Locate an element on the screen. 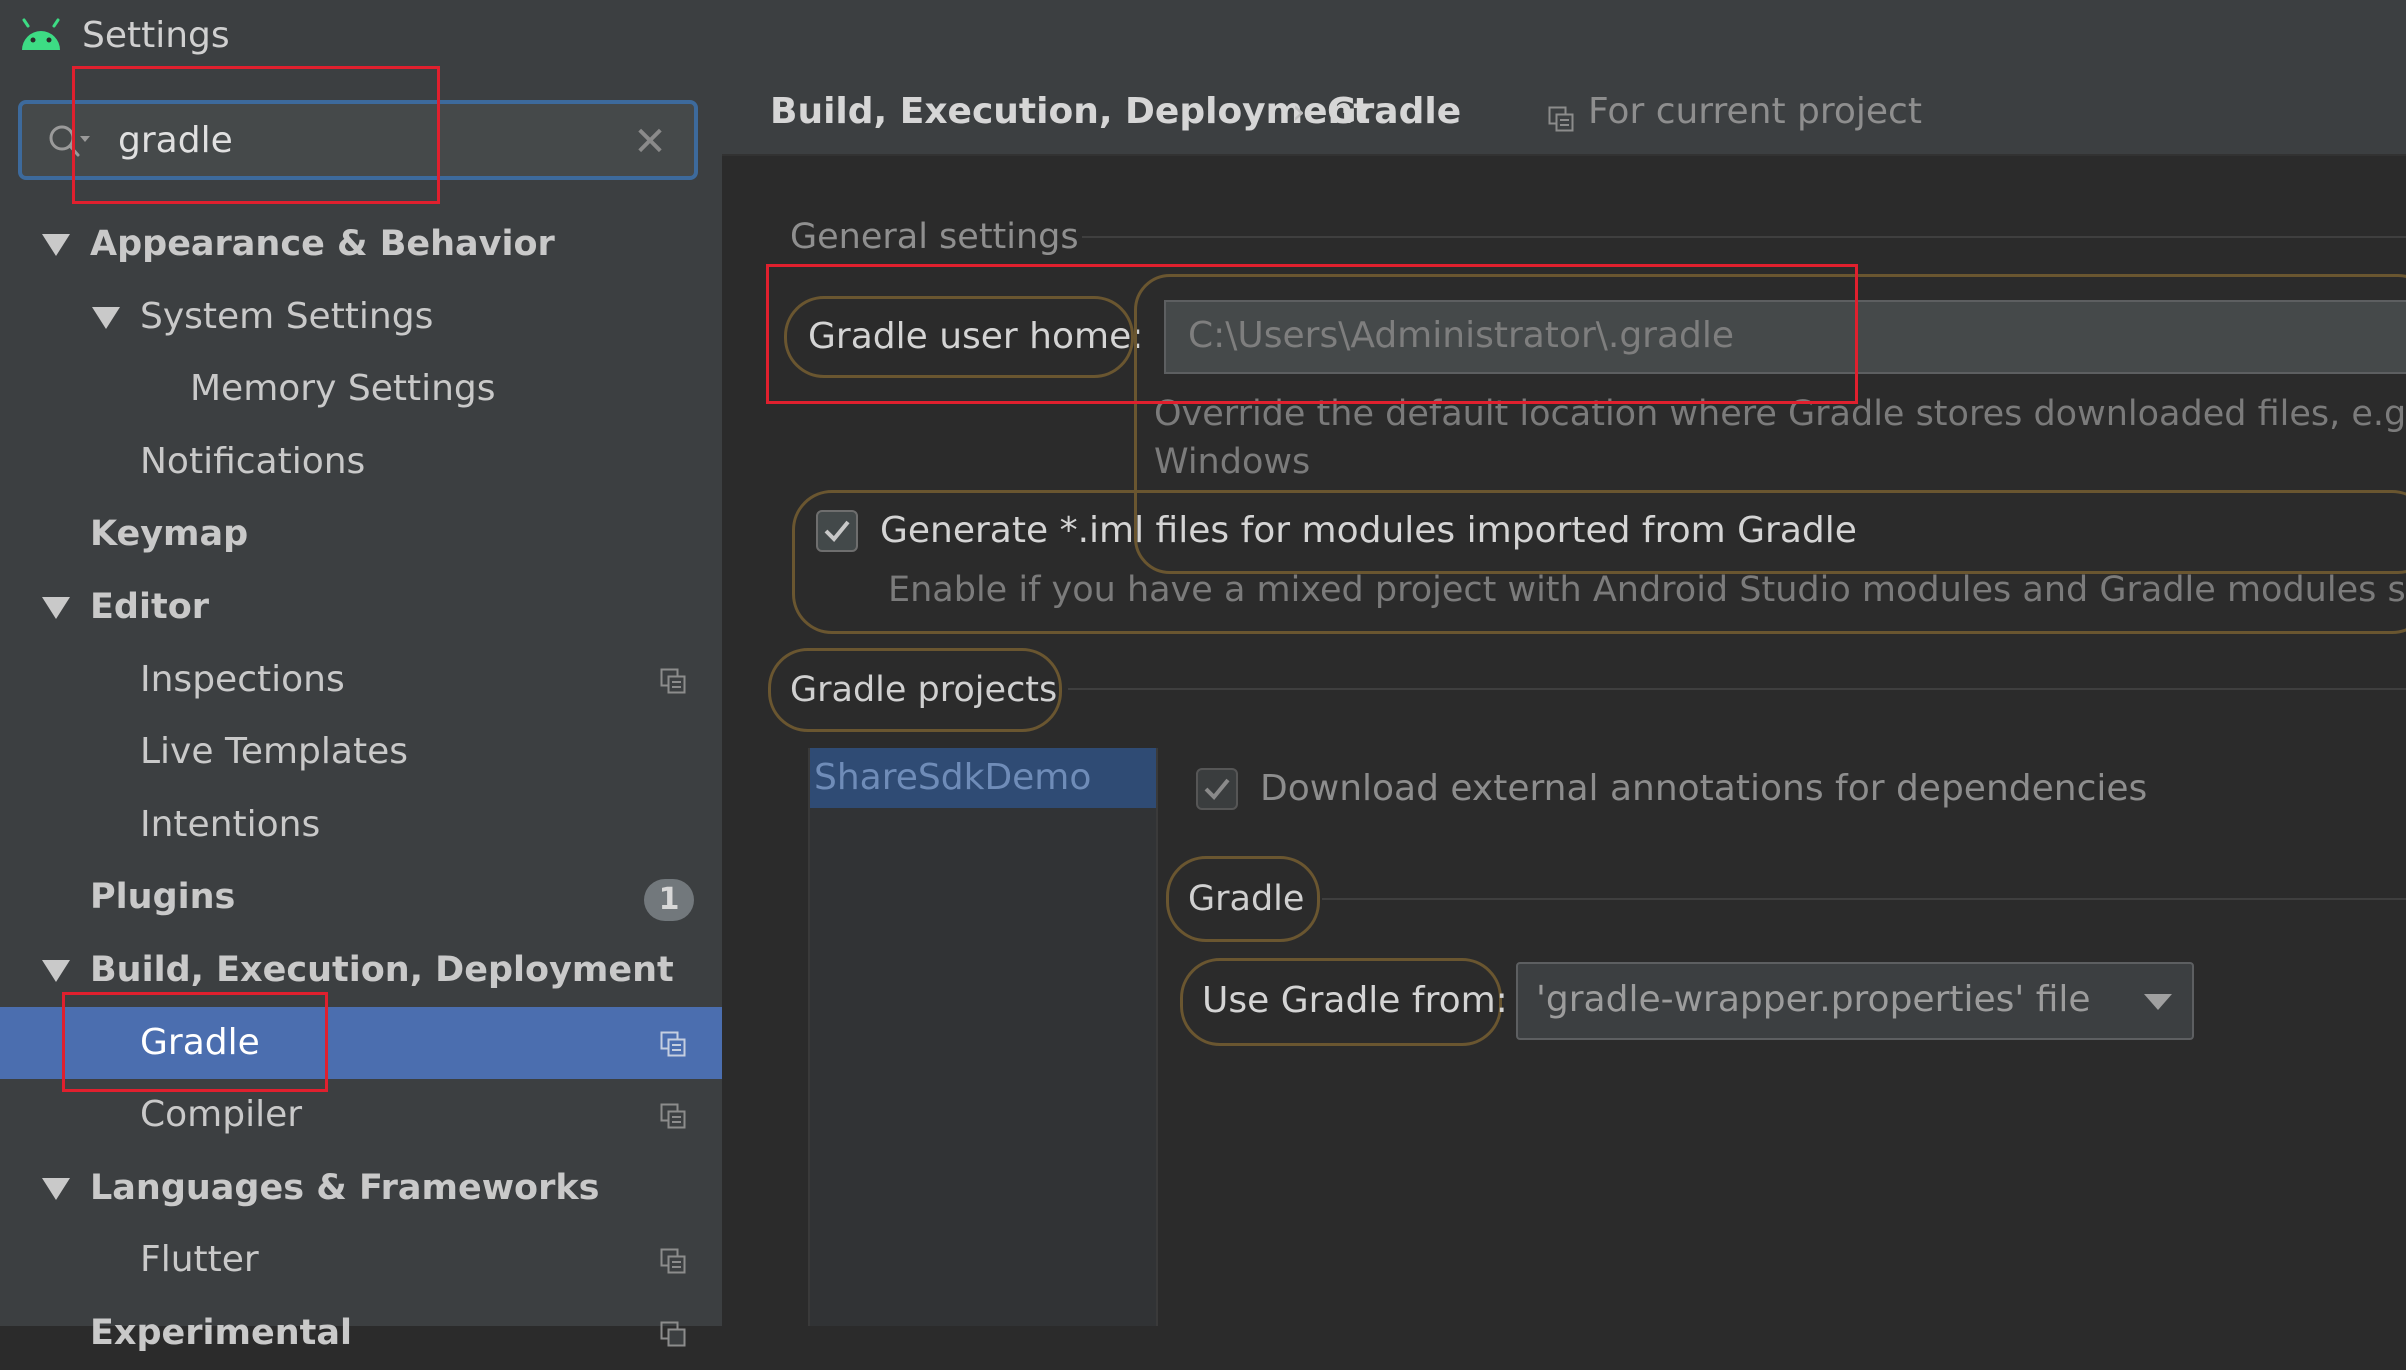 The width and height of the screenshot is (2406, 1370). tree-item-flutter: Flutter is located at coordinates (361, 1260).